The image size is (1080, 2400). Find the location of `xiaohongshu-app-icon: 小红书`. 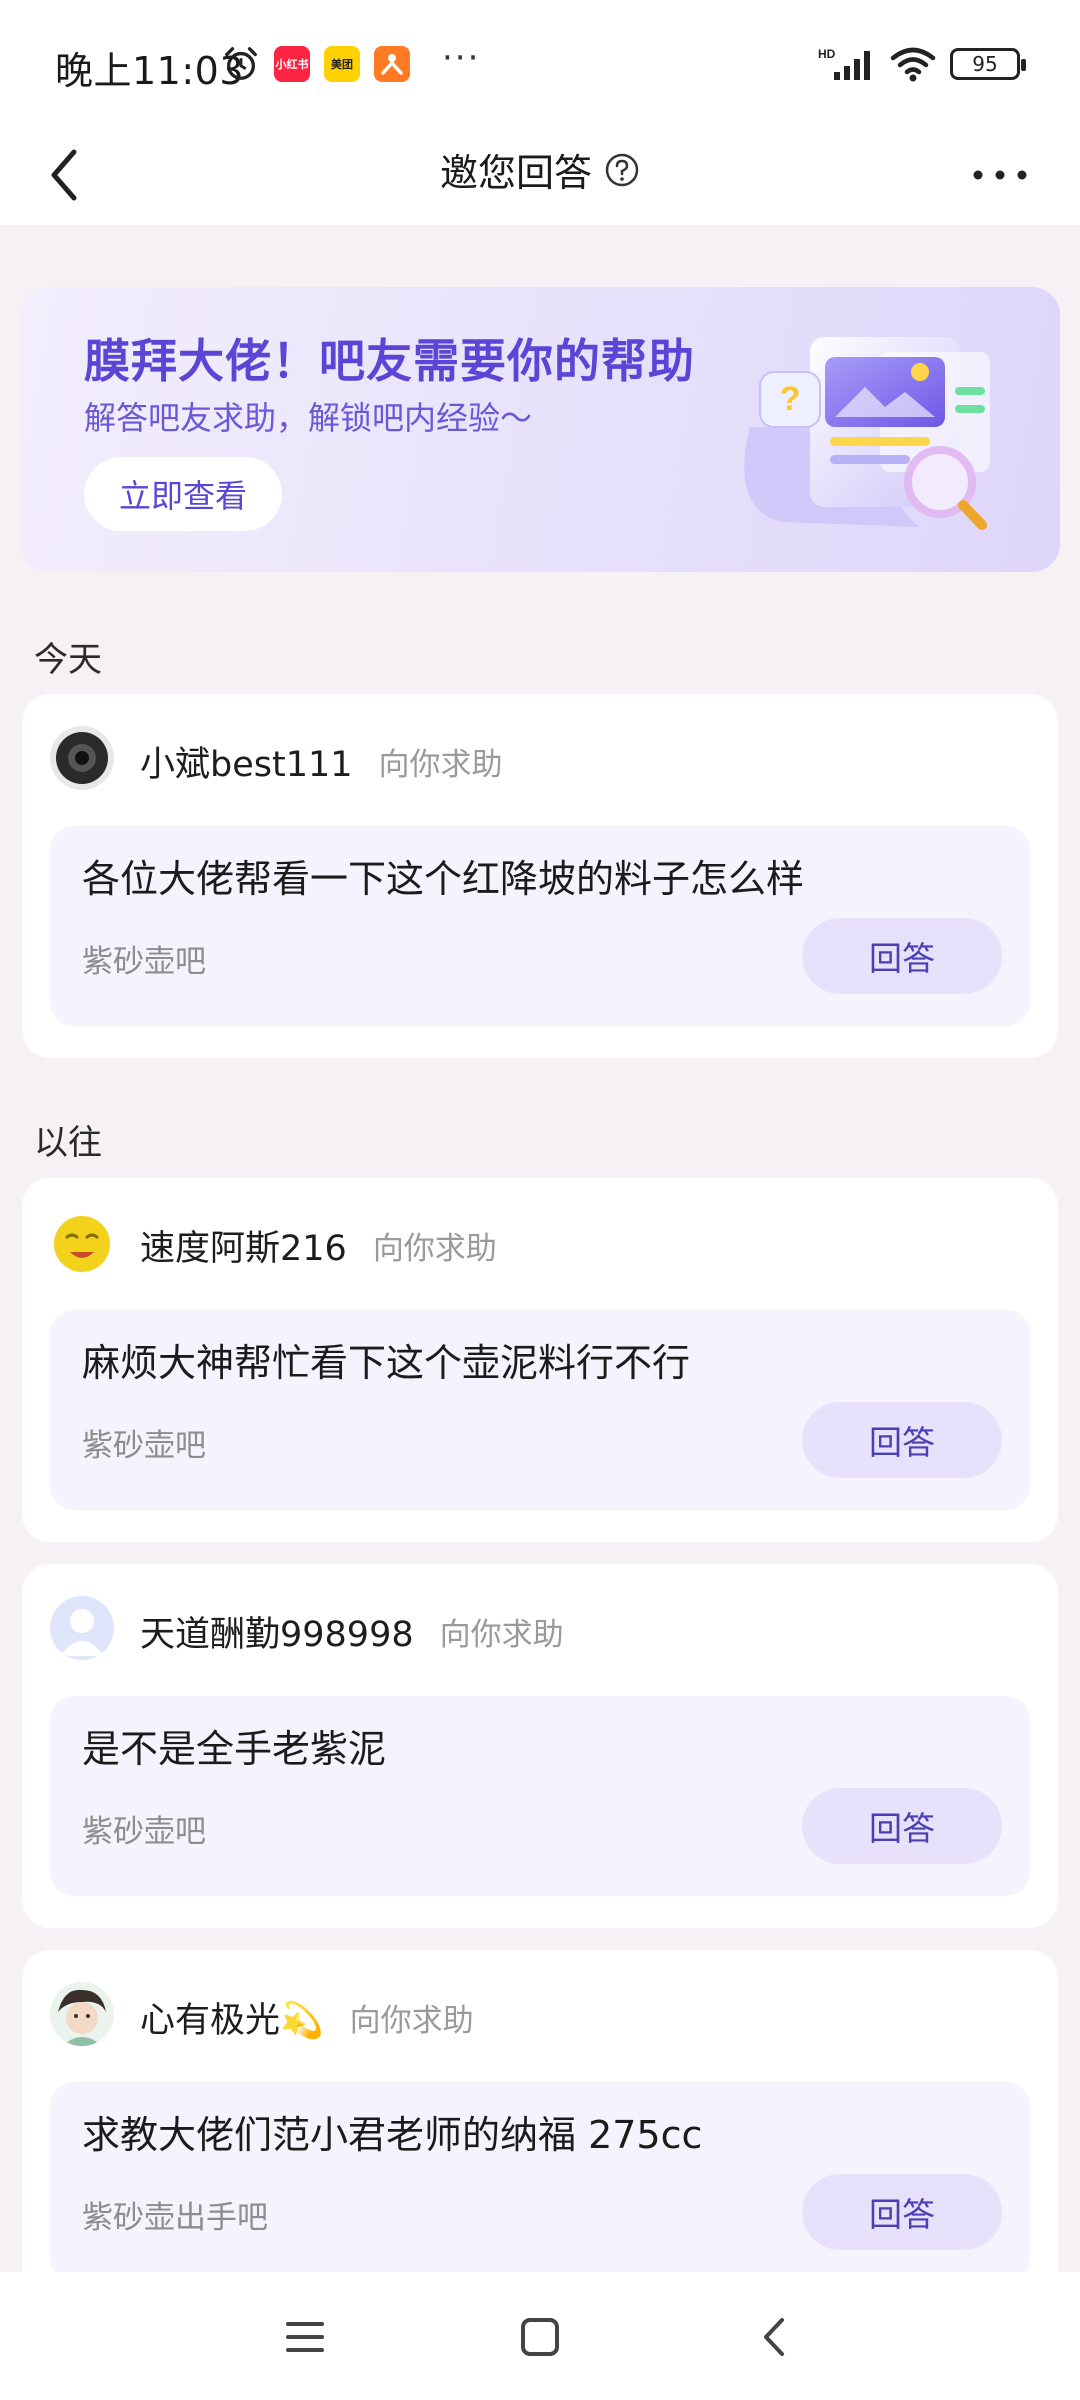

xiaohongshu-app-icon: 小红书 is located at coordinates (292, 64).